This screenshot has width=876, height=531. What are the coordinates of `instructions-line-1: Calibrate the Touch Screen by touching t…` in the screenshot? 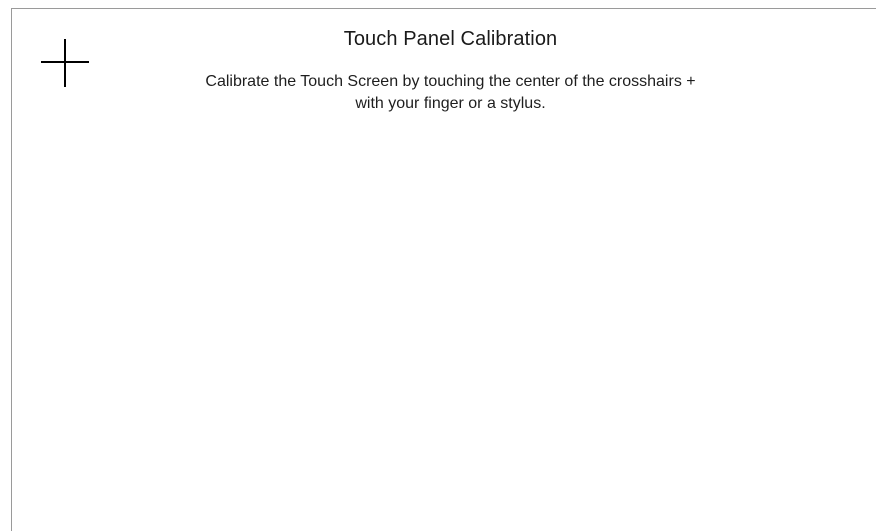 It's located at (450, 81).